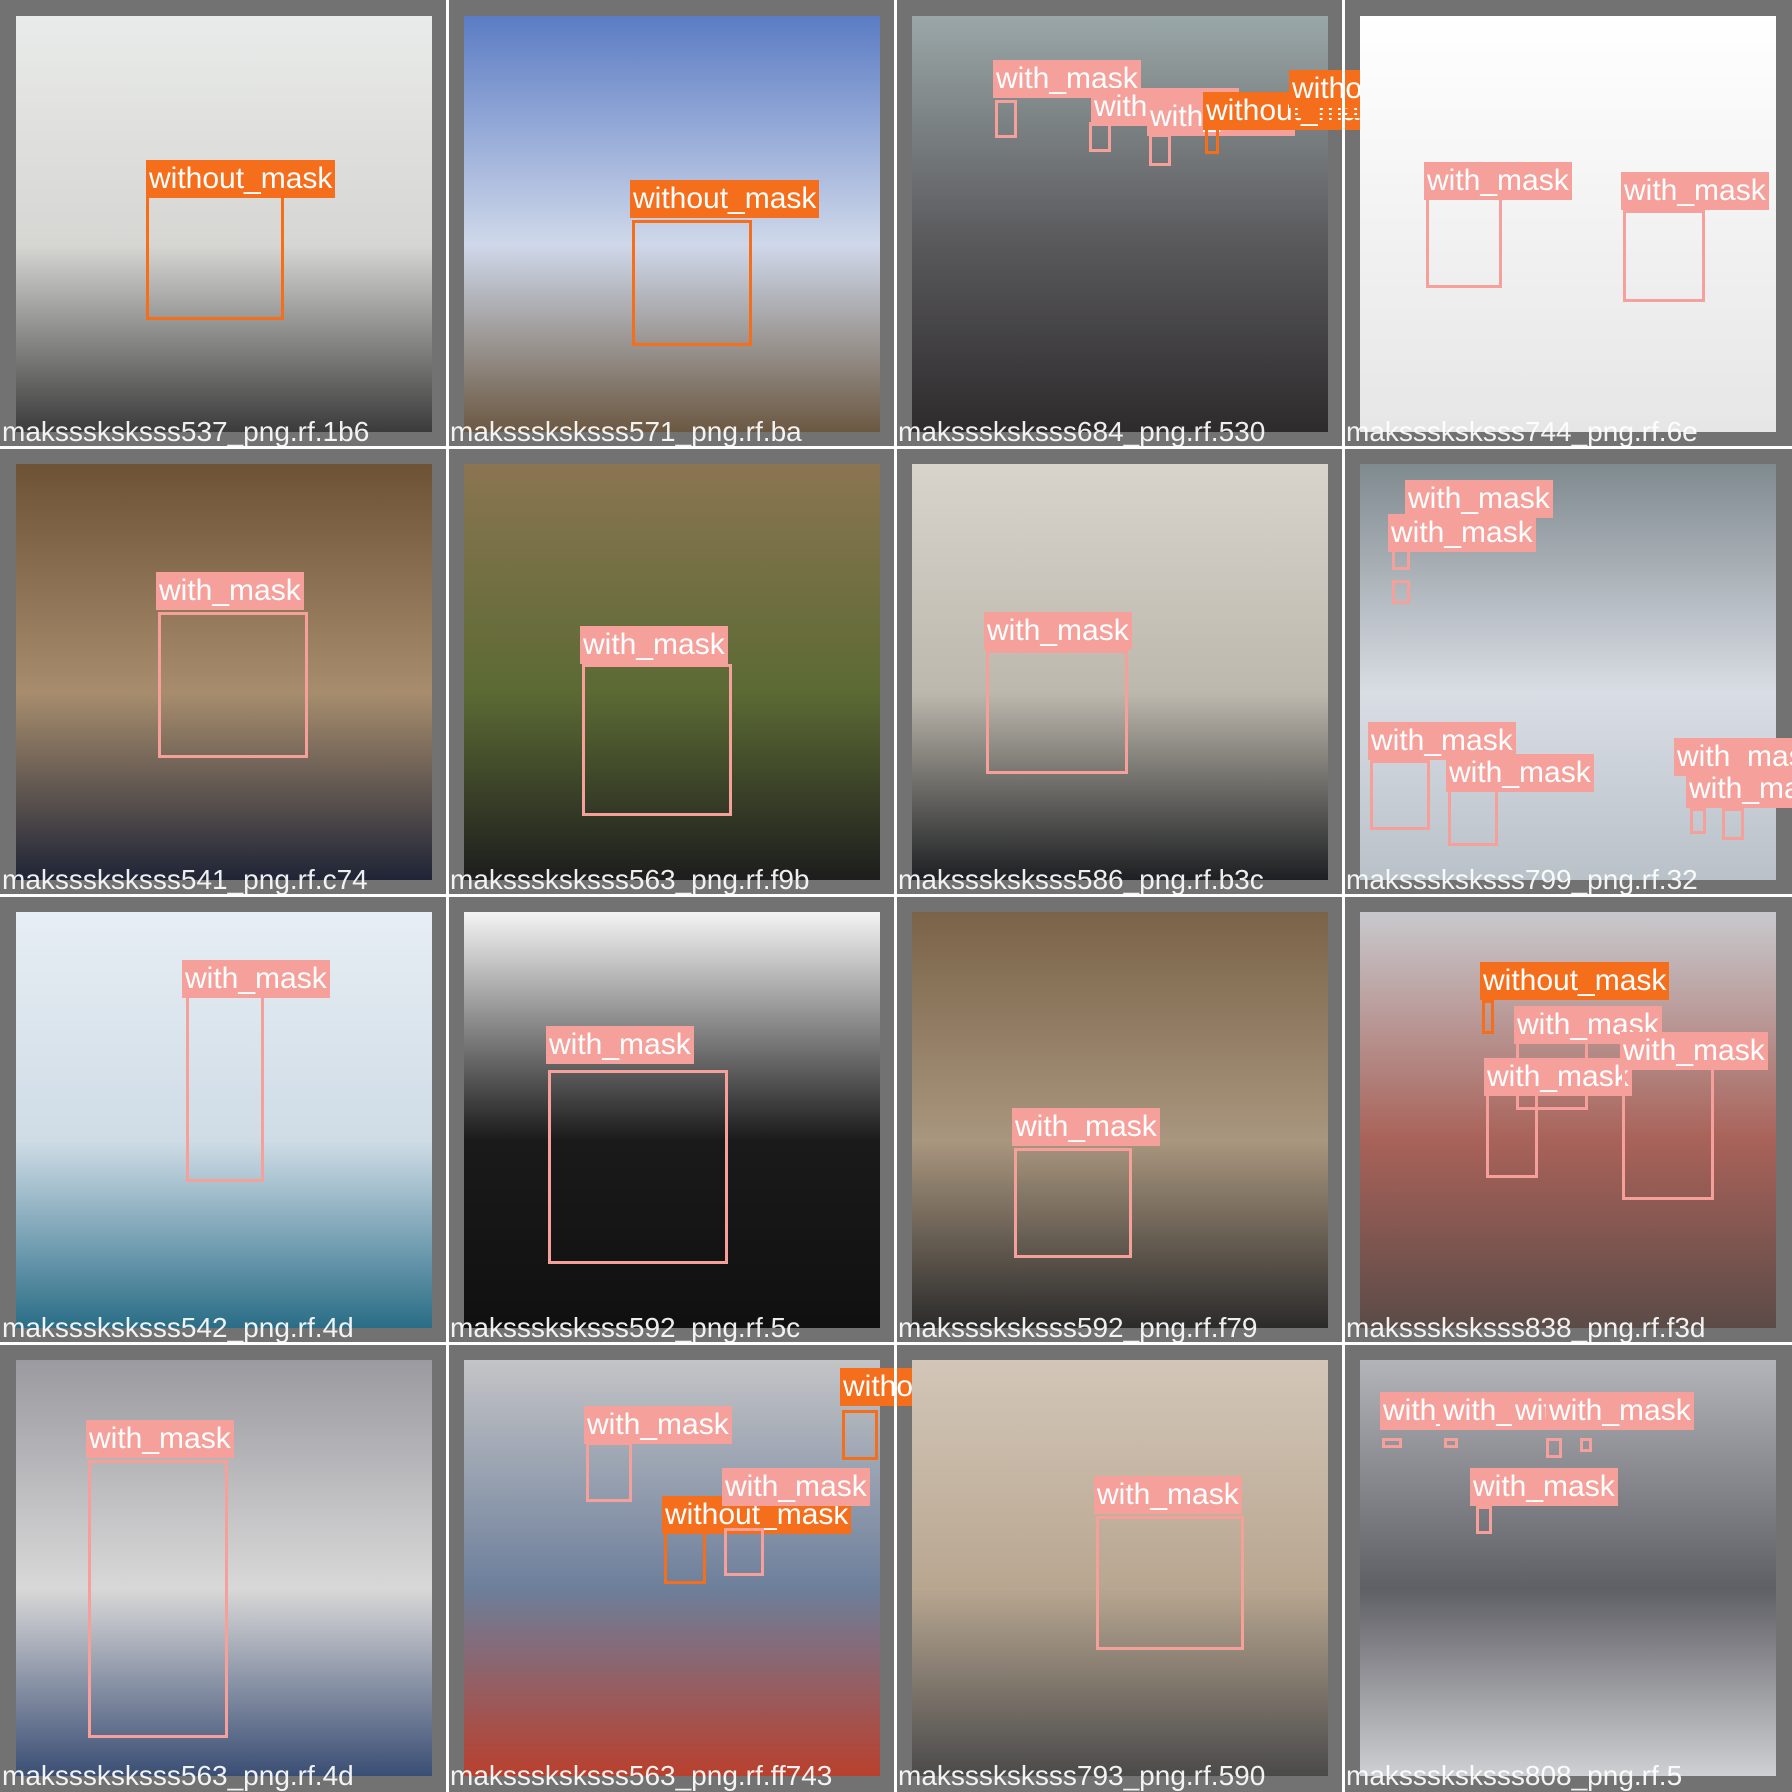 The height and width of the screenshot is (1792, 1792). What do you see at coordinates (1082, 1775) in the screenshot?
I see `tile-filename: maksssksksss793_png.rf.590` at bounding box center [1082, 1775].